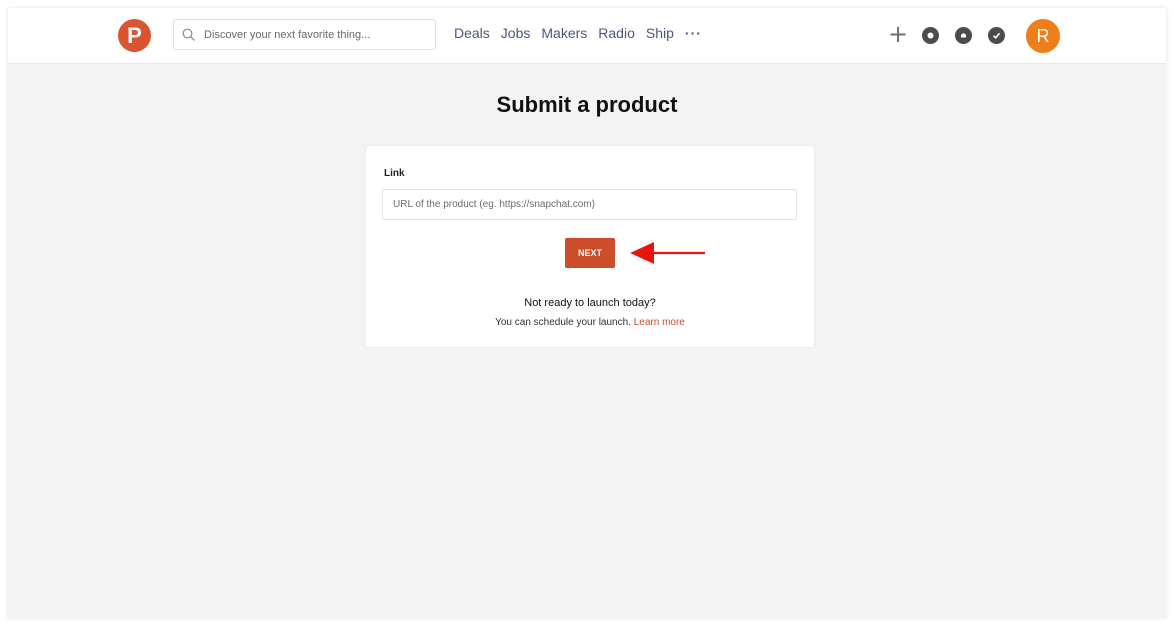  I want to click on schedule-label: You can schedule your launch., so click(564, 322).